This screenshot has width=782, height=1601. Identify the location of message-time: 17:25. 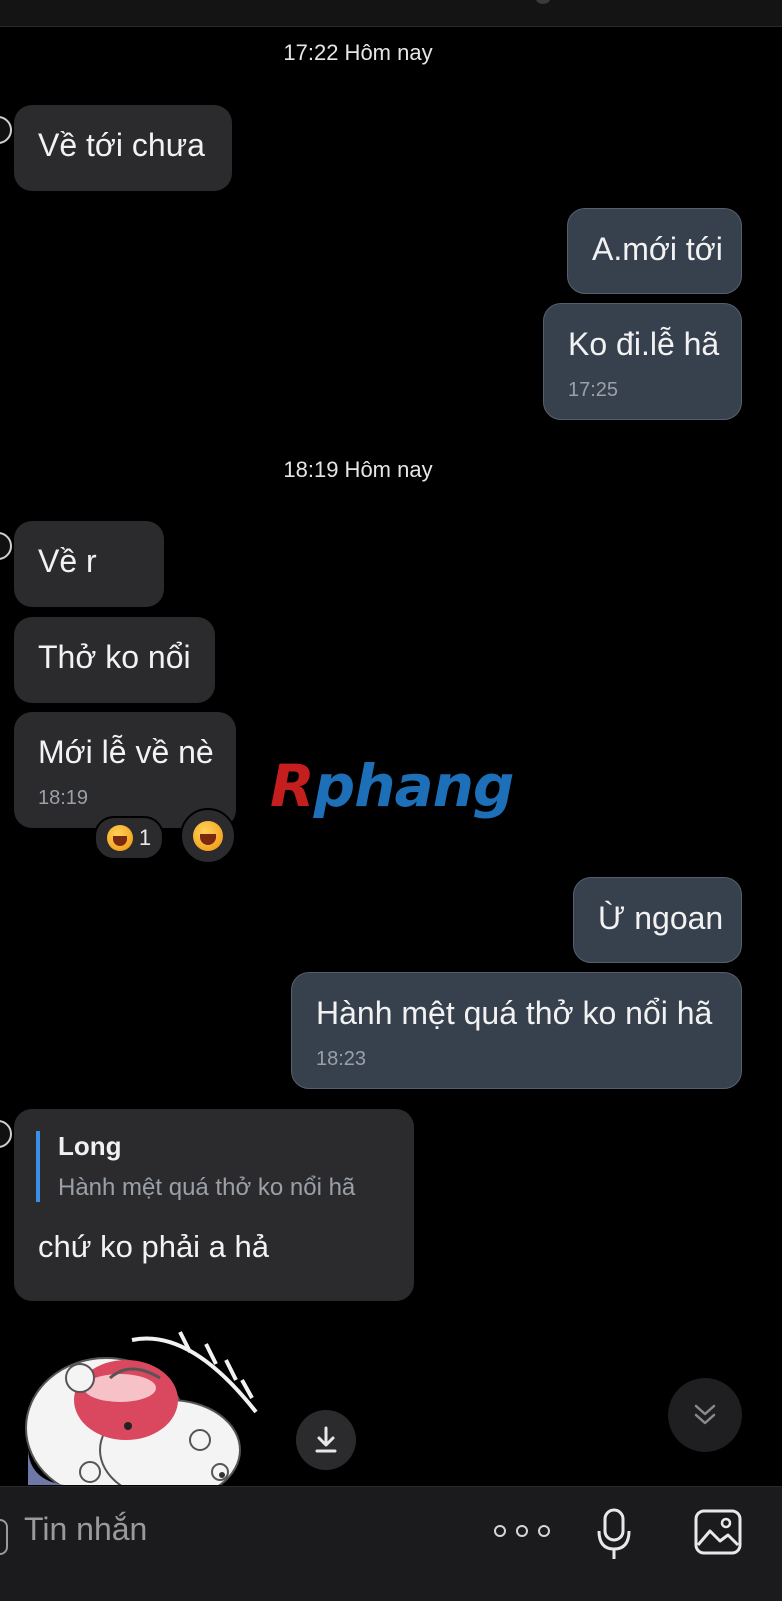
(593, 390).